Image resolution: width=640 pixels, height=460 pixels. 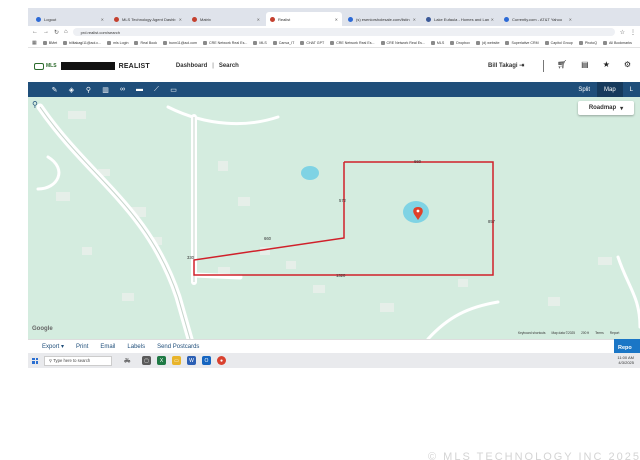 I want to click on measure-bottom: 1320, so click(x=341, y=275).